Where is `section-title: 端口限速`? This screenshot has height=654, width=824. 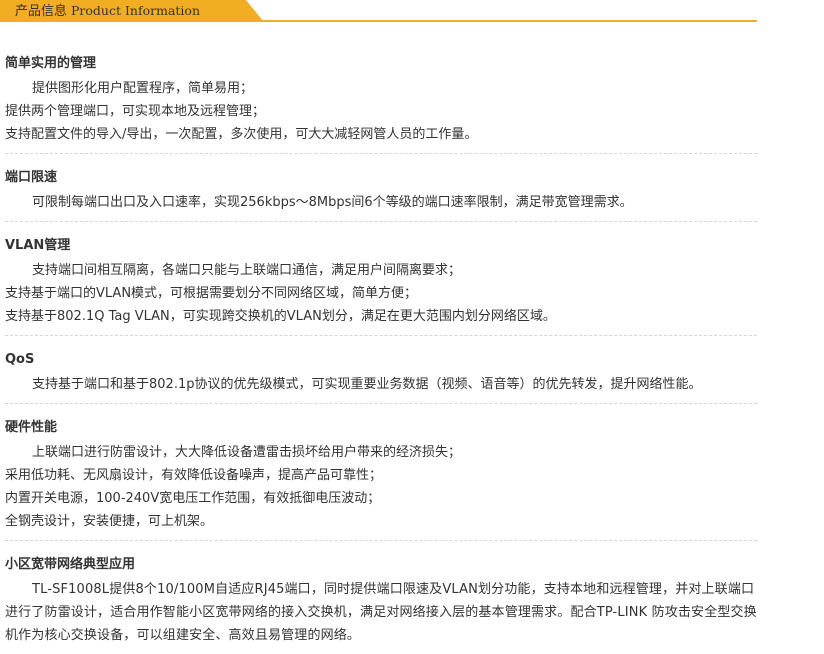 section-title: 端口限速 is located at coordinates (31, 177).